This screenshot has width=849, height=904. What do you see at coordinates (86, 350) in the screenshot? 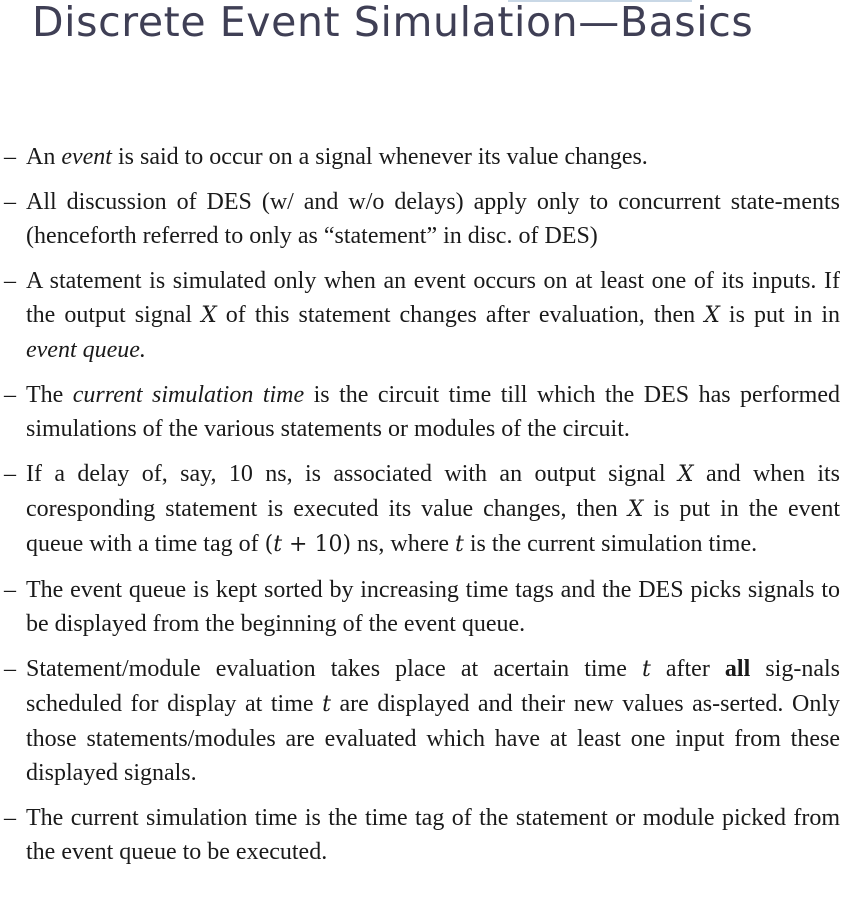
I see `bullet-term-event-queue: event queue.` at bounding box center [86, 350].